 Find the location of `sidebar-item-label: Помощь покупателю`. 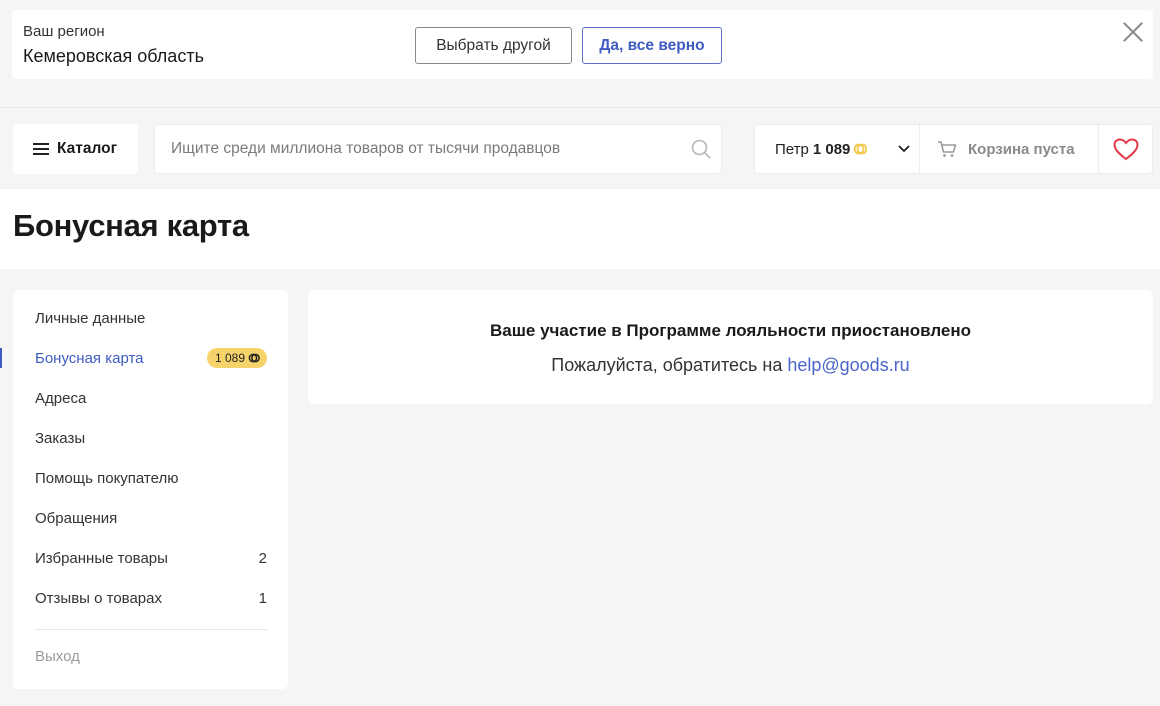

sidebar-item-label: Помощь покупателю is located at coordinates (107, 478).